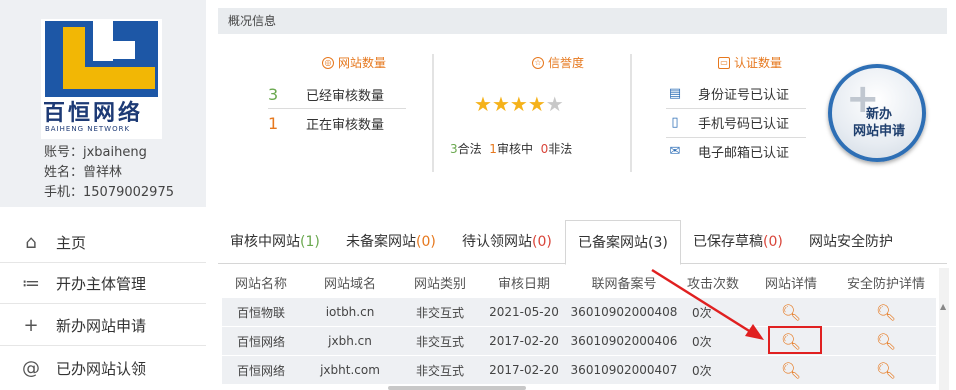 This screenshot has width=956, height=390. Describe the element at coordinates (93, 113) in the screenshot. I see `logo-cn-text: 百恒网络` at that location.